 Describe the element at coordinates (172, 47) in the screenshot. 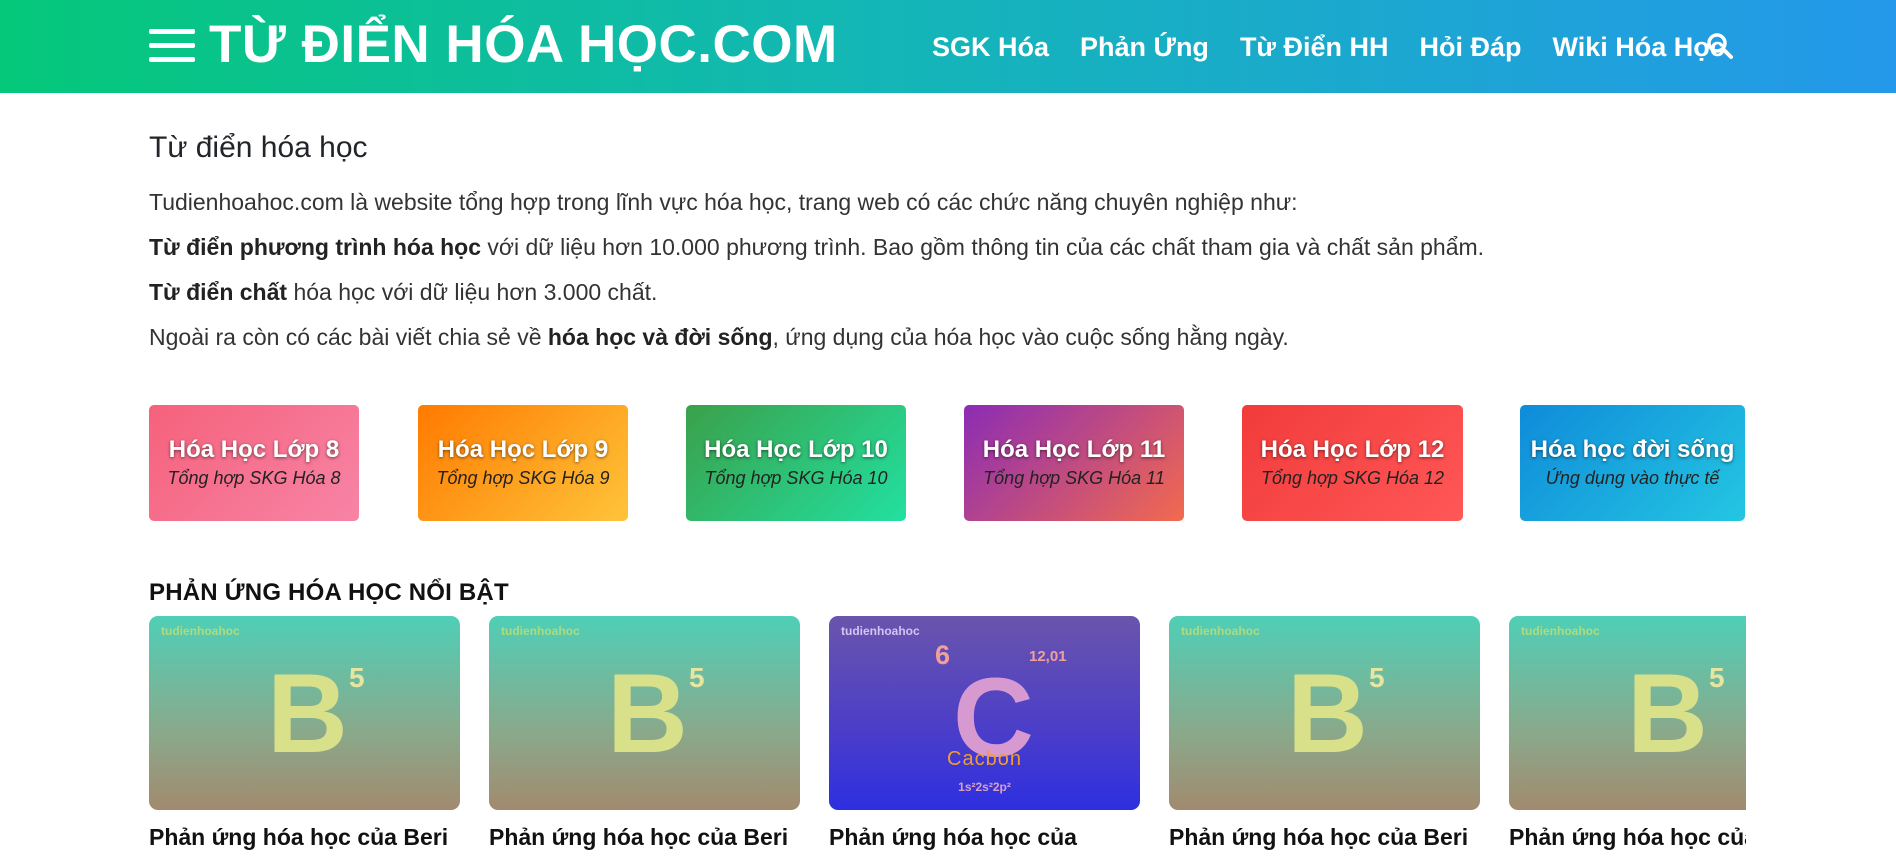

I see `hamburger-menu-icon` at that location.